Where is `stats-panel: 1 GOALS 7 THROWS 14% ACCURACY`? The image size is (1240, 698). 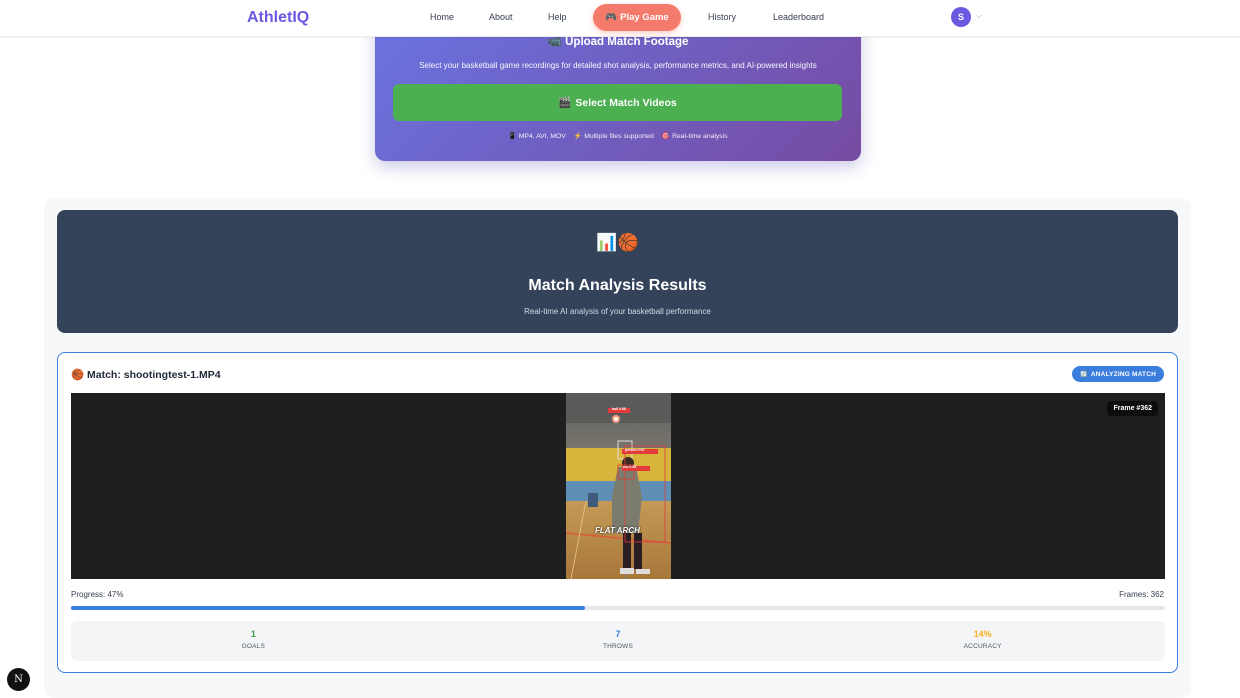 stats-panel: 1 GOALS 7 THROWS 14% ACCURACY is located at coordinates (618, 641).